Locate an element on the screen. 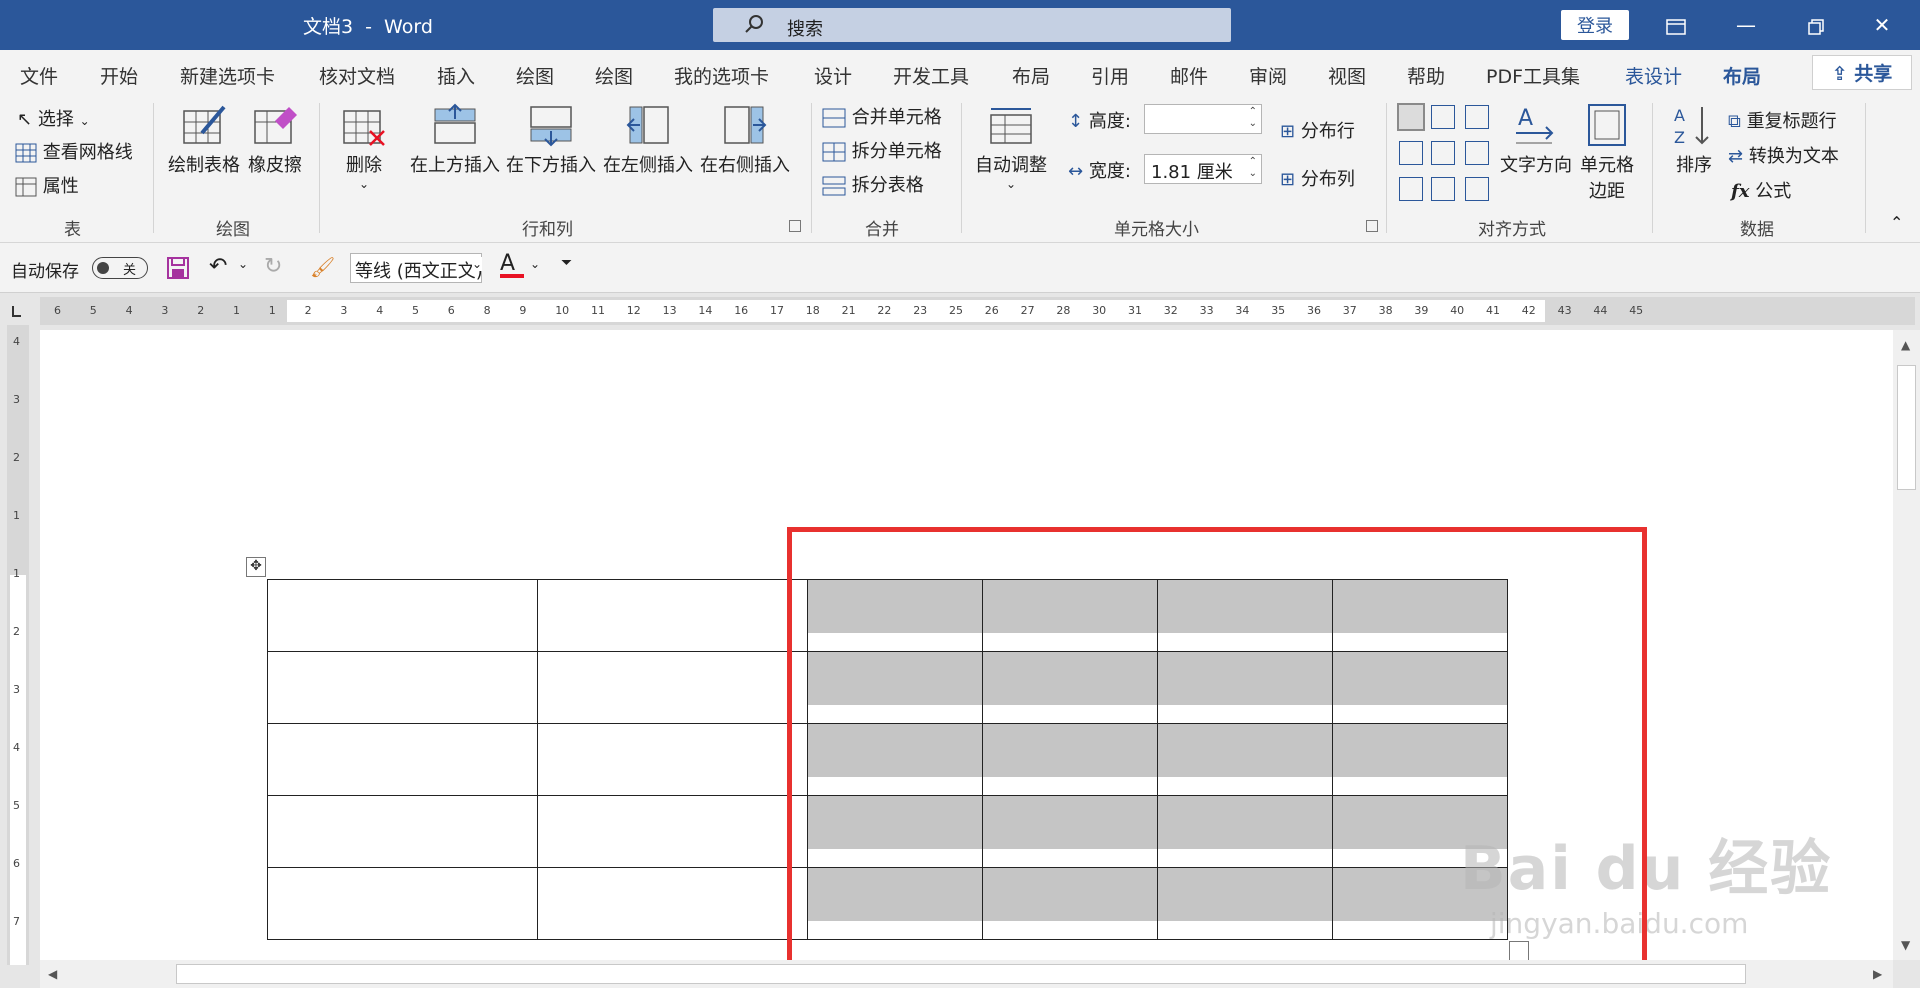 The image size is (1920, 988). delete-button: 删除 ⌄ is located at coordinates (364, 147).